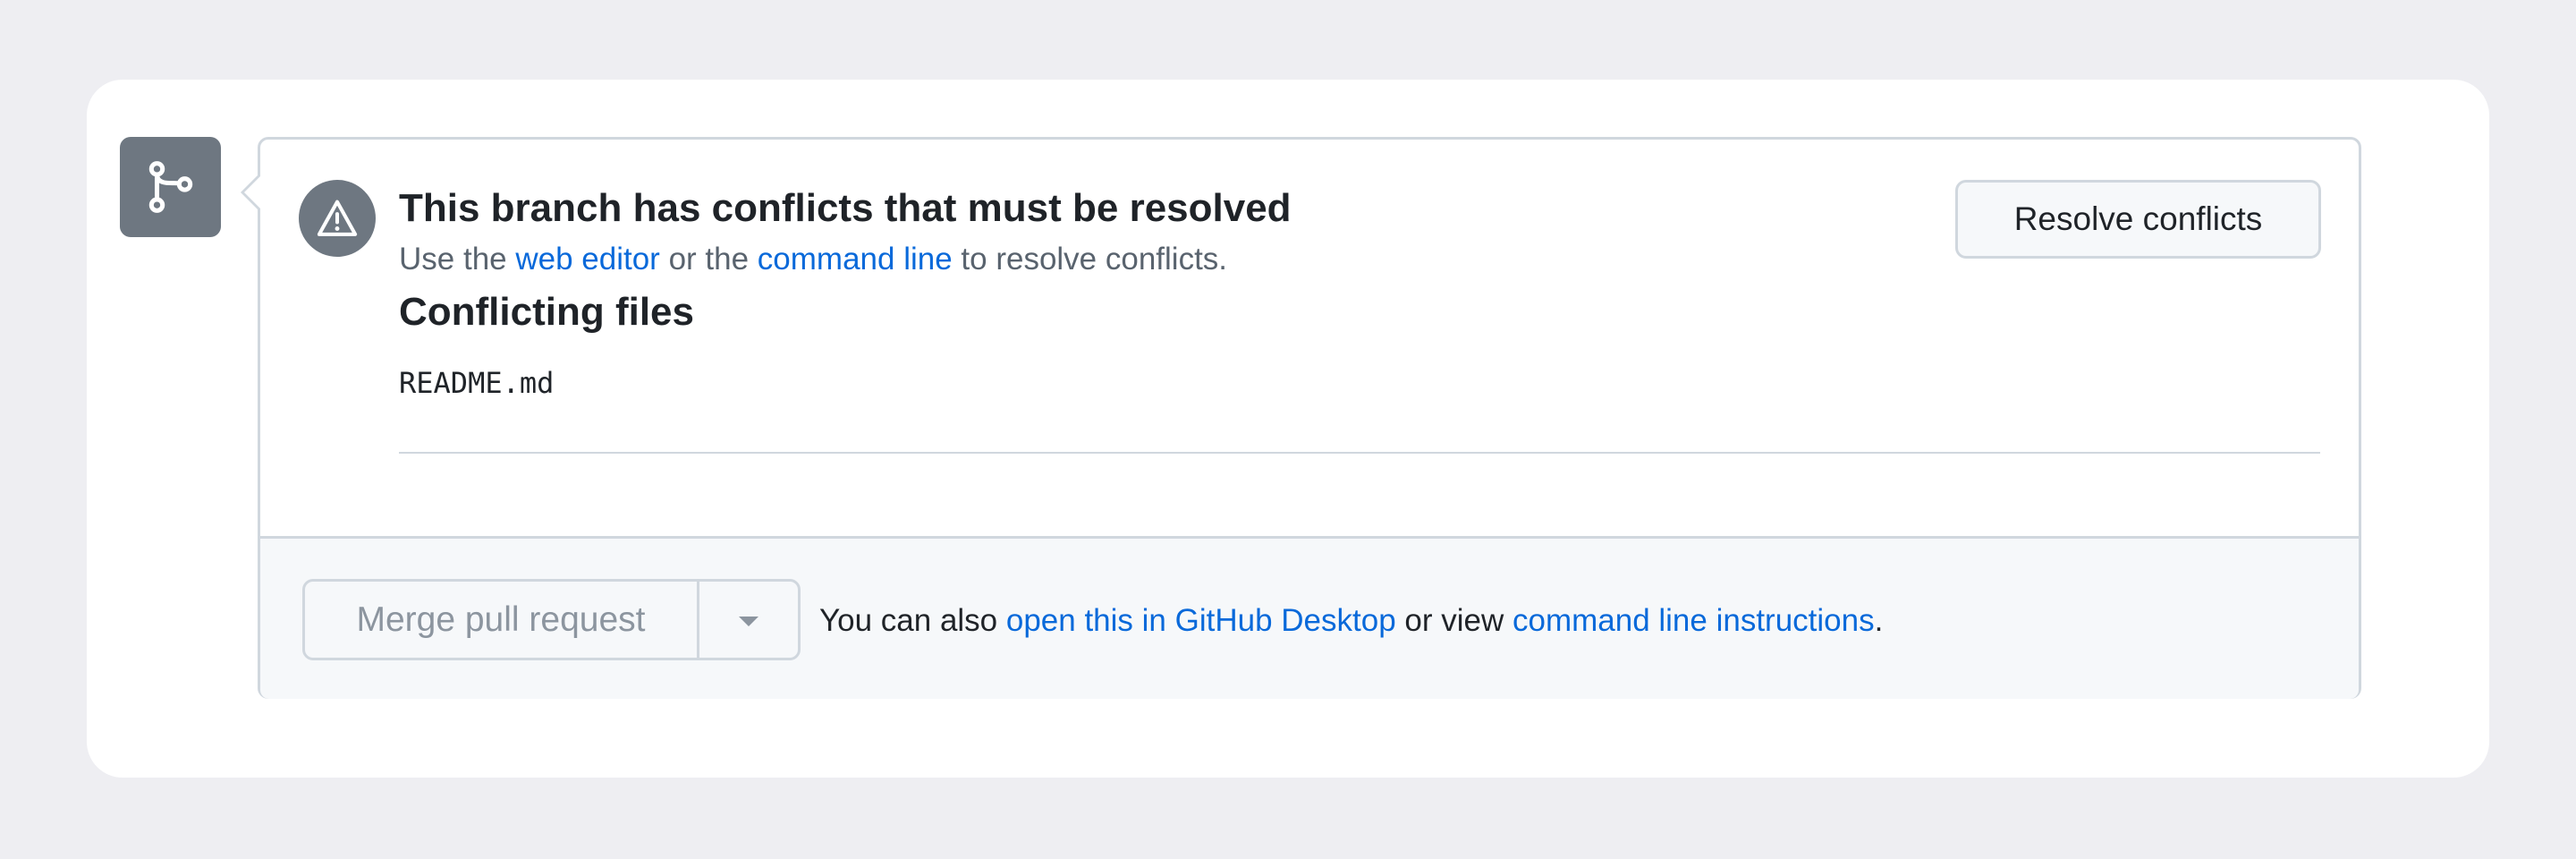 This screenshot has width=2576, height=859. What do you see at coordinates (587, 259) in the screenshot?
I see `web-editor-link: web editor` at bounding box center [587, 259].